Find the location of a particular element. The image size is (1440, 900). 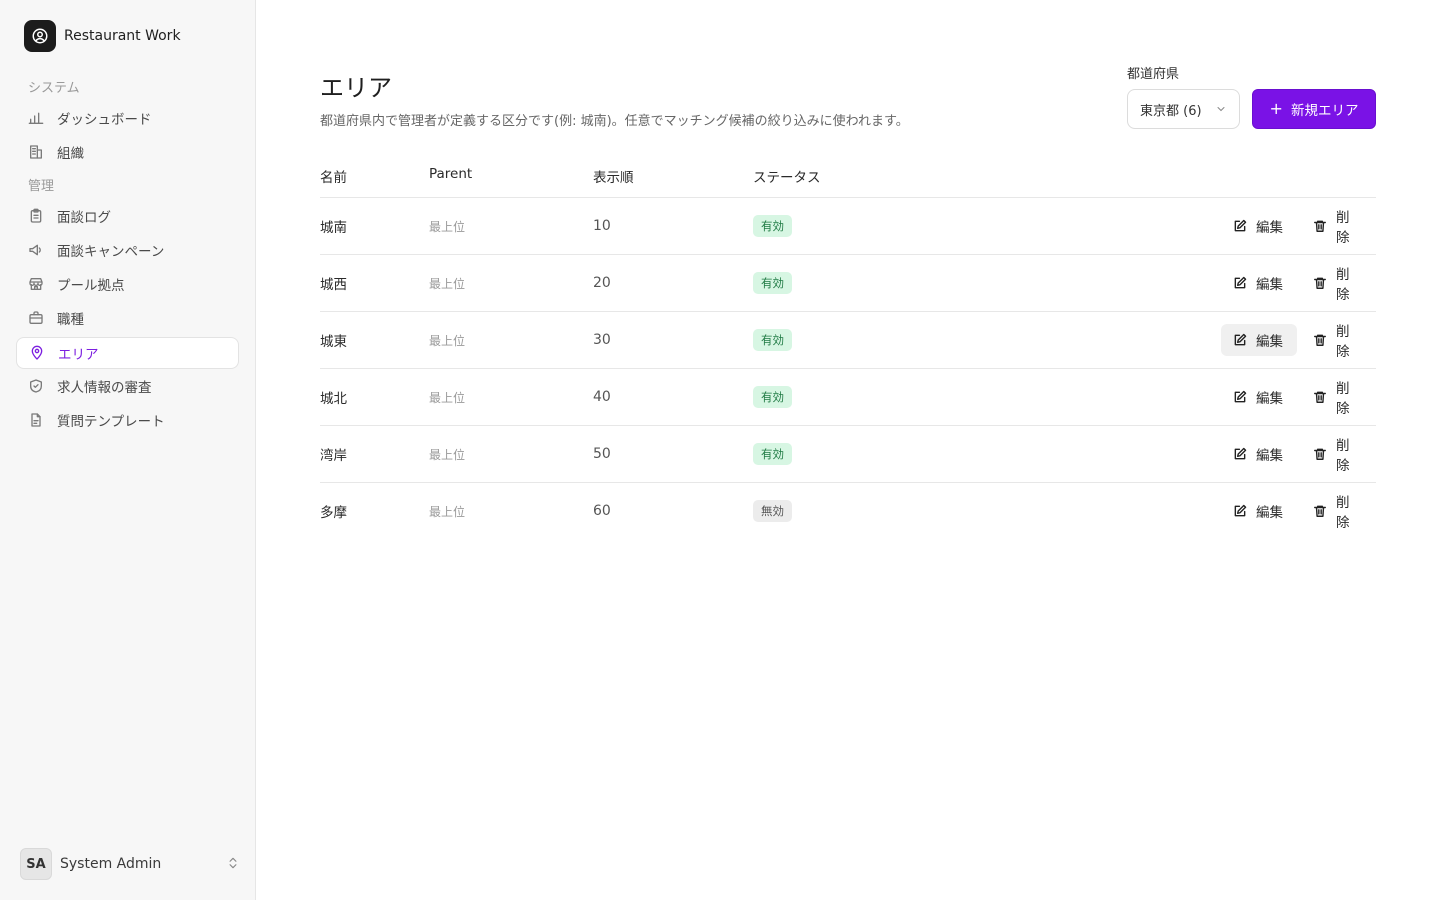

app-name: Restaurant Work is located at coordinates (122, 36).